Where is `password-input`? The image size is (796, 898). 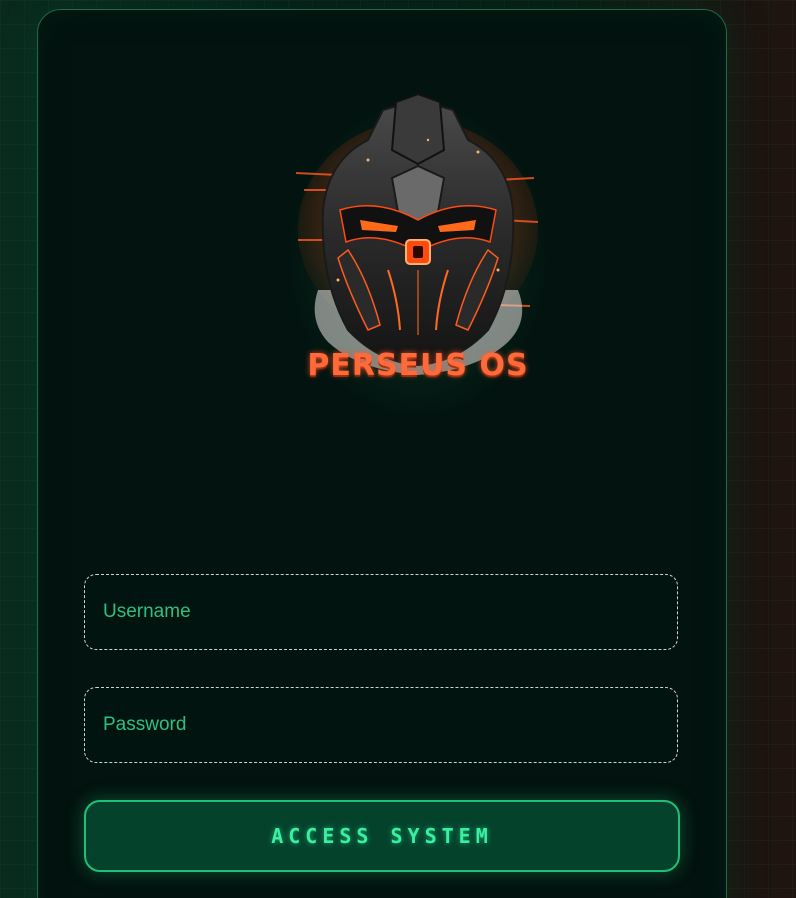
password-input is located at coordinates (383, 725).